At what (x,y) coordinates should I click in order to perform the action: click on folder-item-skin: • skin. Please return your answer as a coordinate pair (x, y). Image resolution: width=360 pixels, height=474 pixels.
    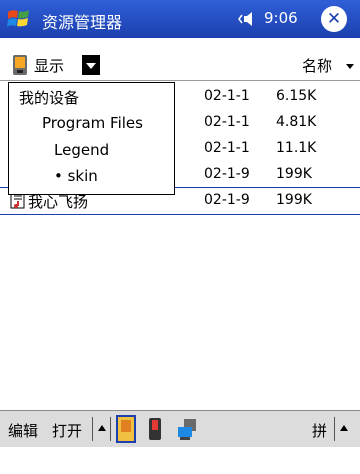
    Looking at the image, I should click on (76, 176).